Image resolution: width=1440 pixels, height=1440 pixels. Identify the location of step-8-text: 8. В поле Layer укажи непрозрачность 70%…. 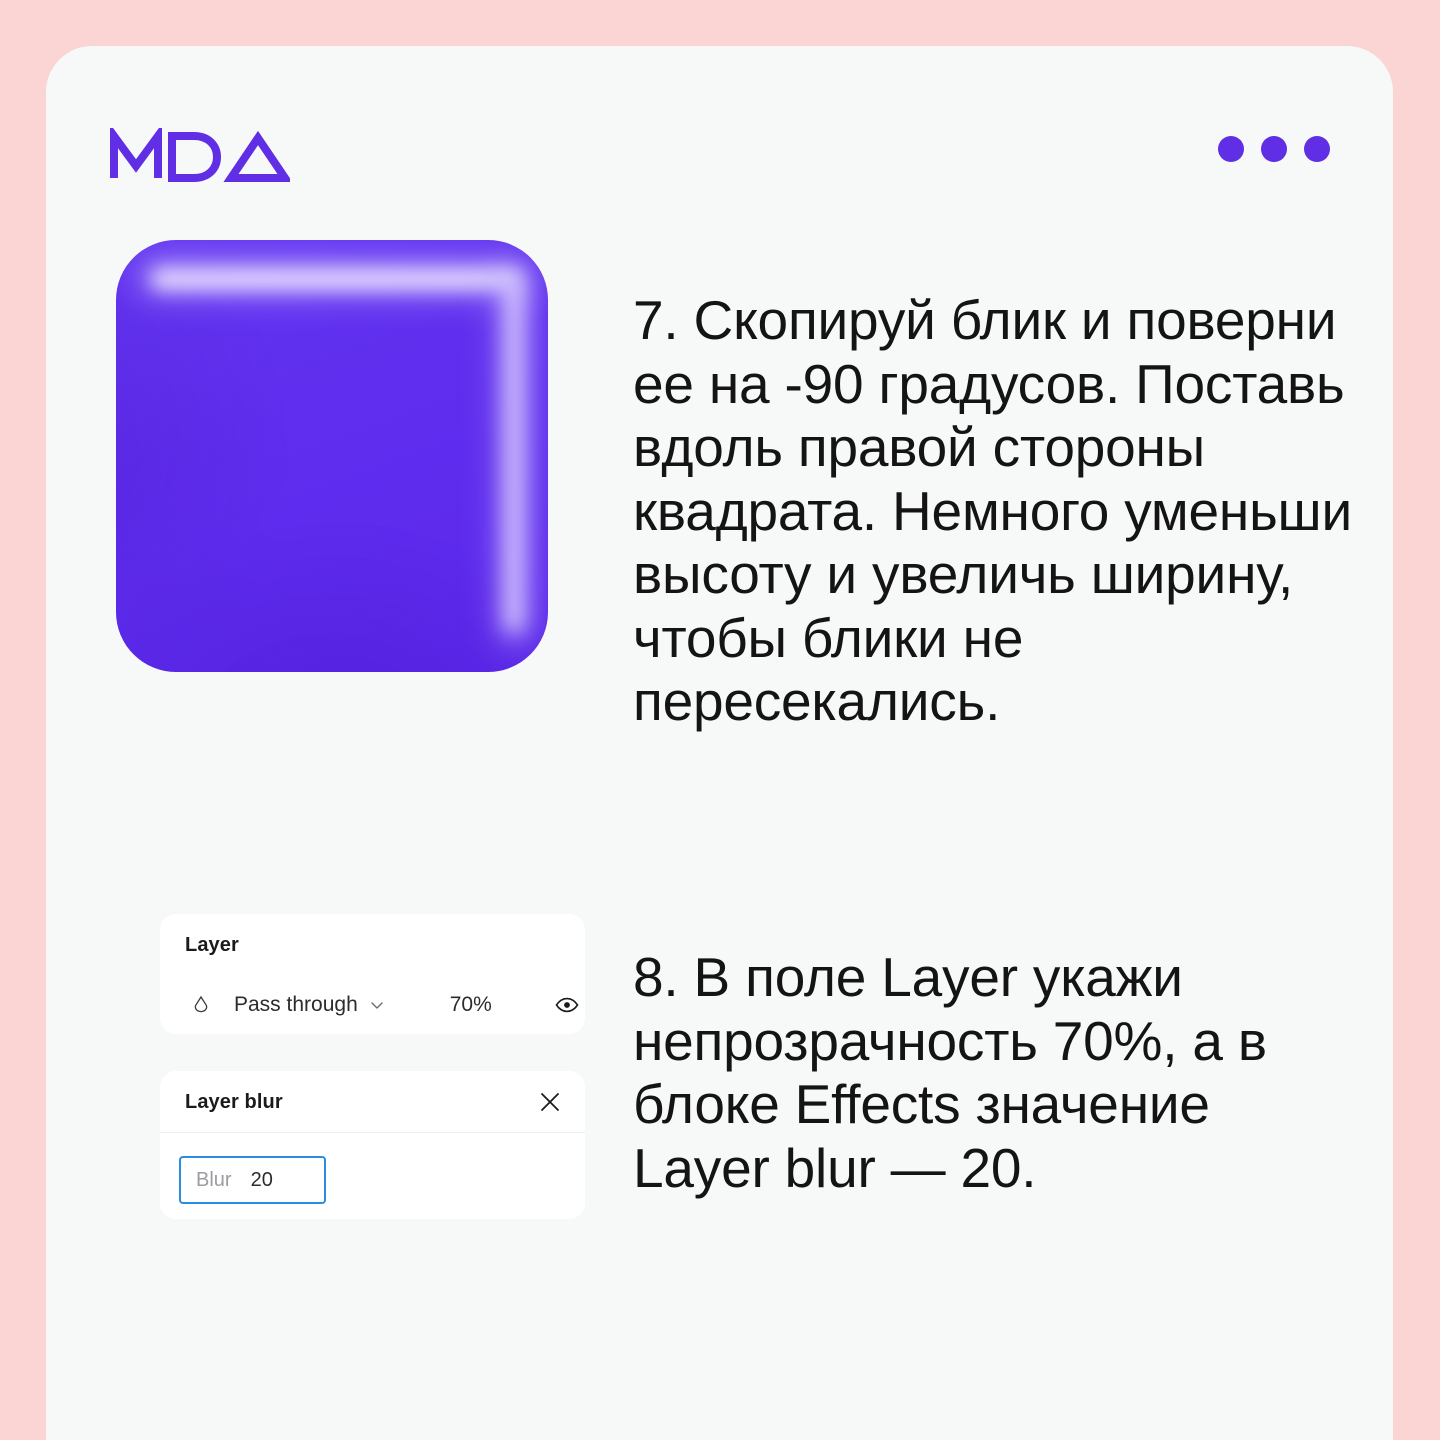
(950, 1072).